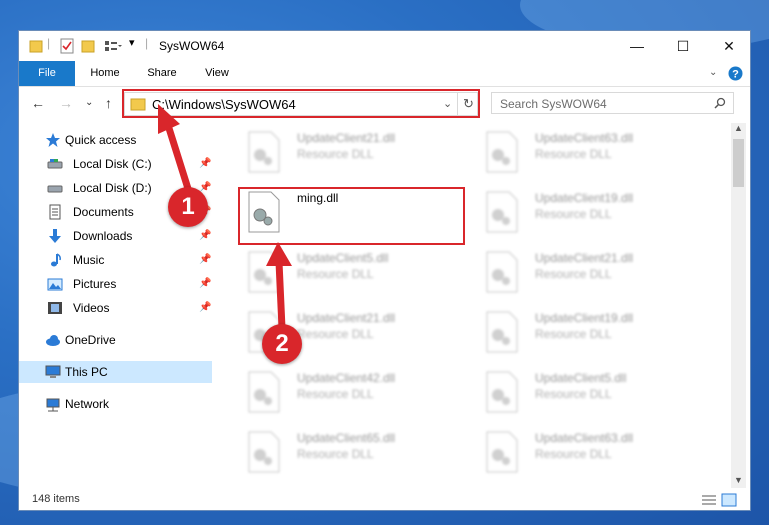 This screenshot has height=525, width=769. Describe the element at coordinates (282, 344) in the screenshot. I see `step-2-badge: 2` at that location.